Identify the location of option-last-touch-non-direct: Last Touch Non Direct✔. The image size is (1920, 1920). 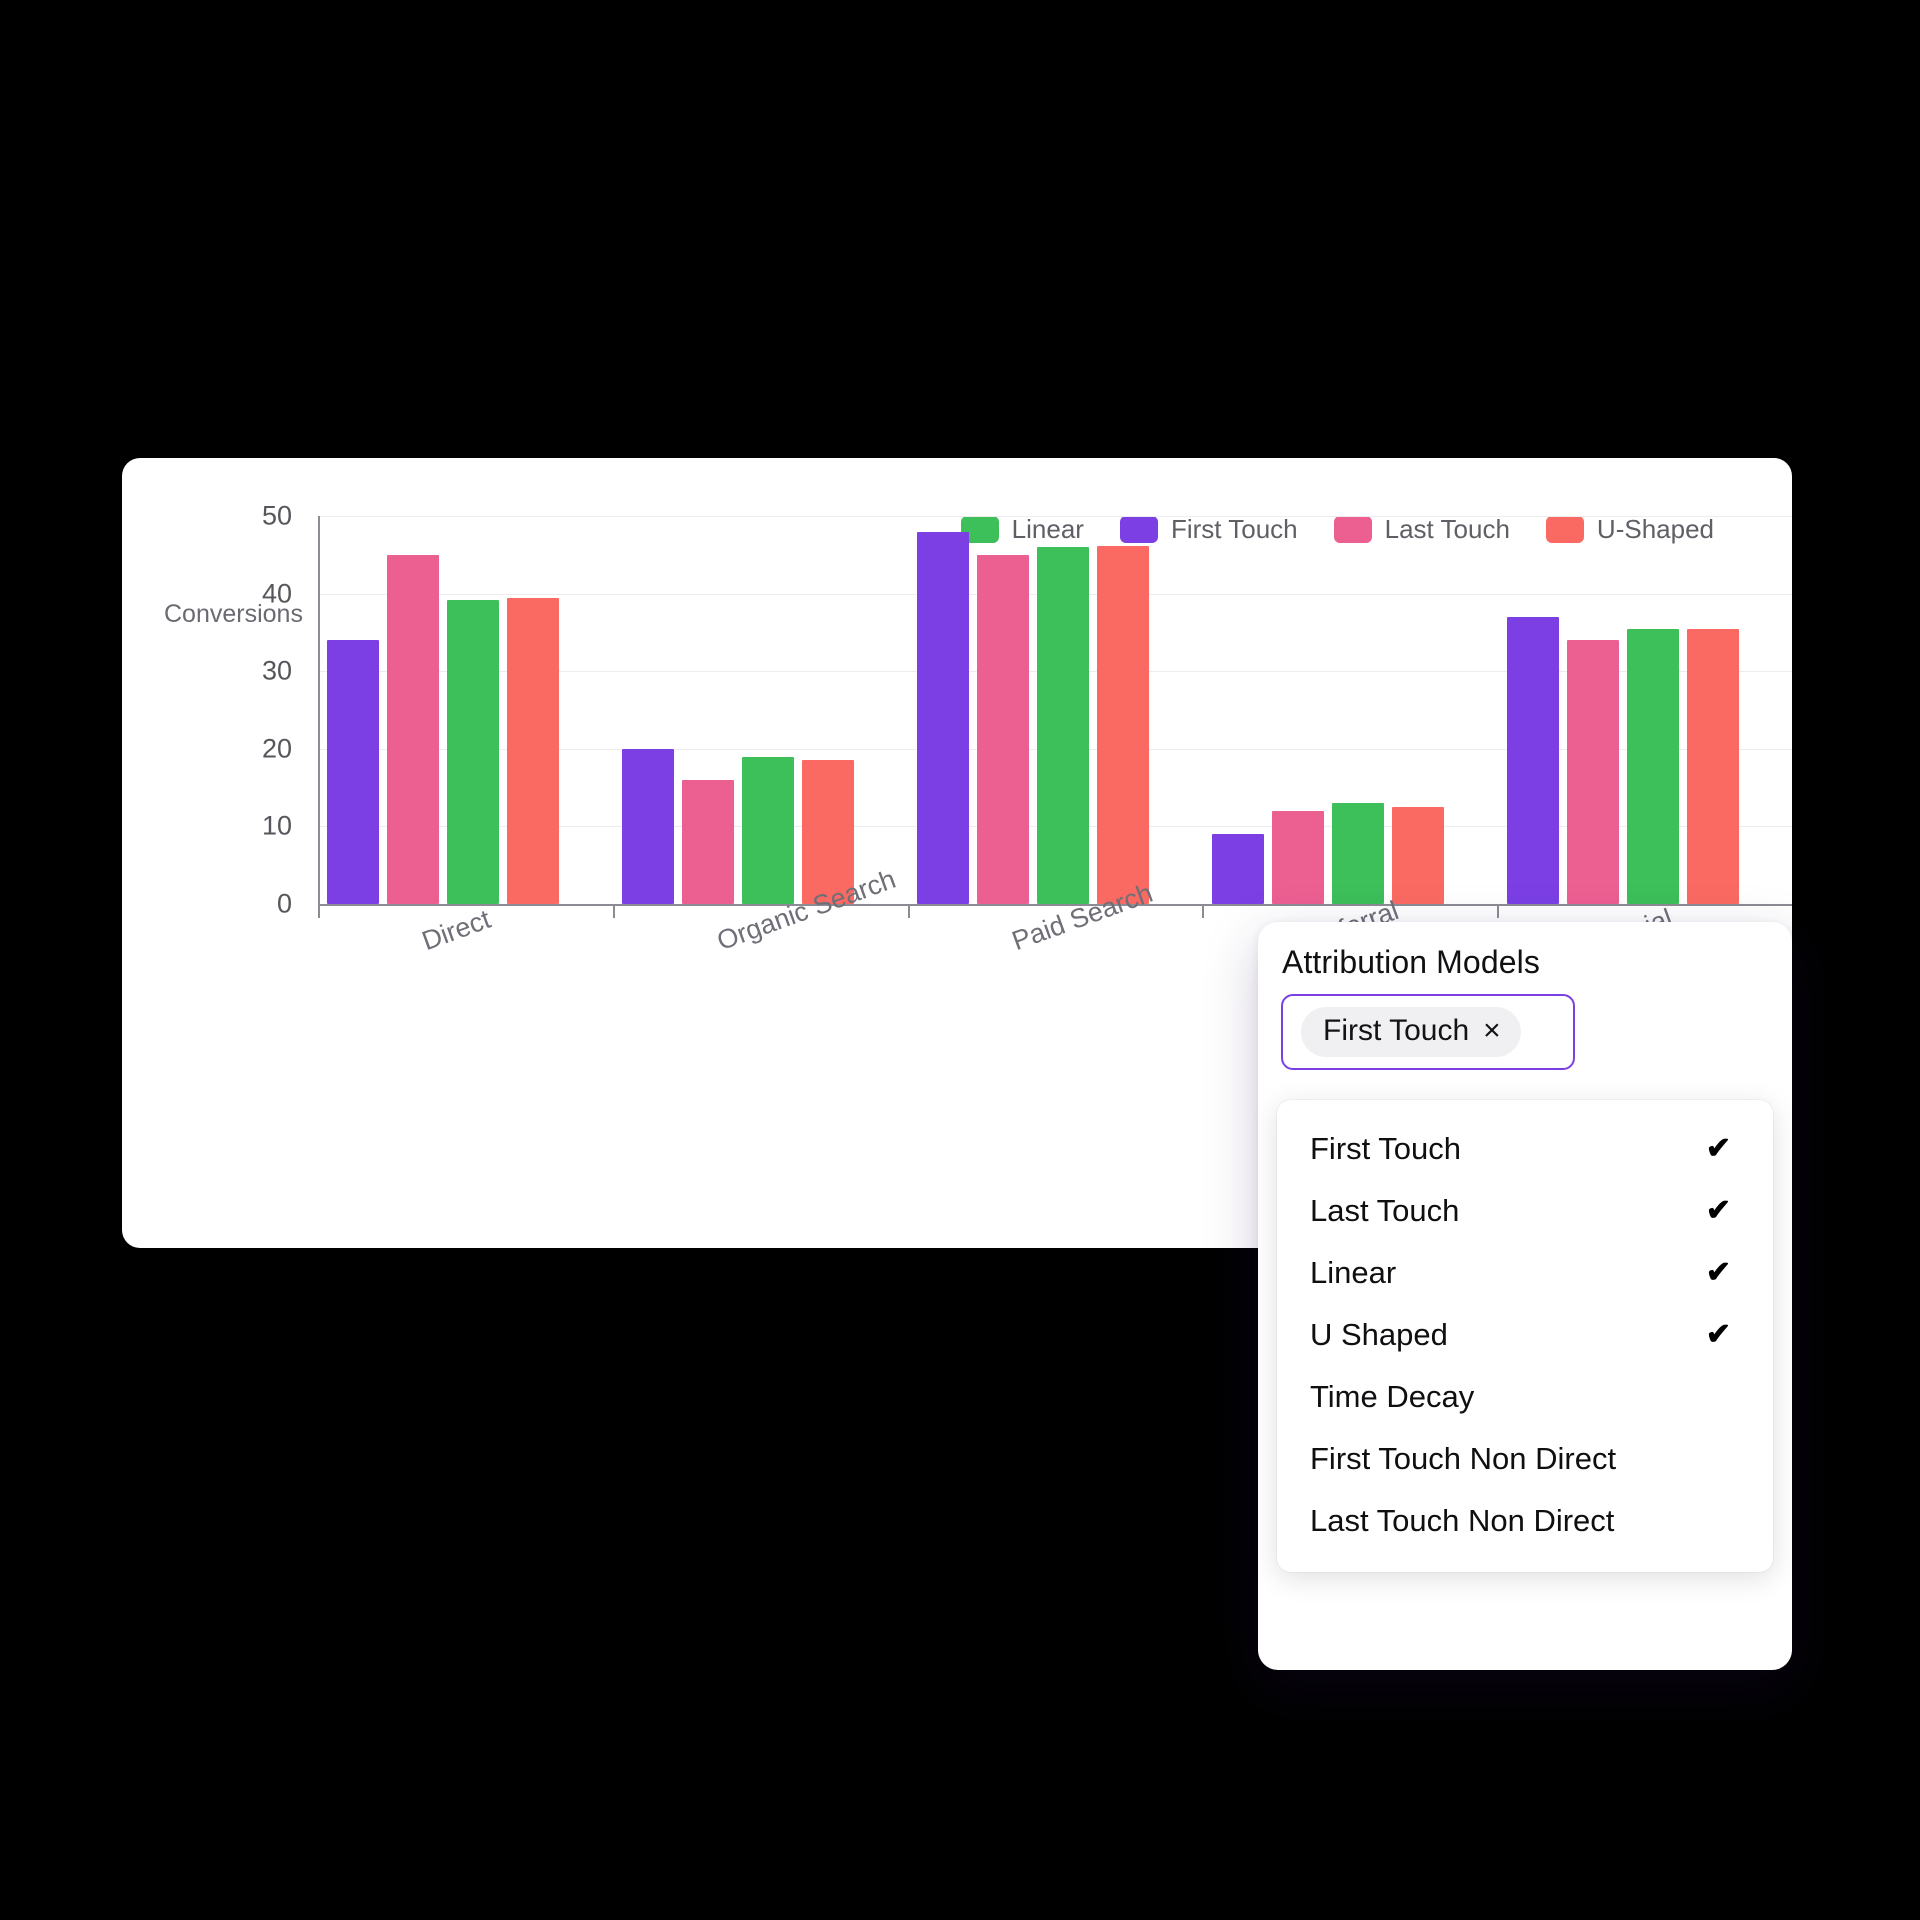
(1525, 1521).